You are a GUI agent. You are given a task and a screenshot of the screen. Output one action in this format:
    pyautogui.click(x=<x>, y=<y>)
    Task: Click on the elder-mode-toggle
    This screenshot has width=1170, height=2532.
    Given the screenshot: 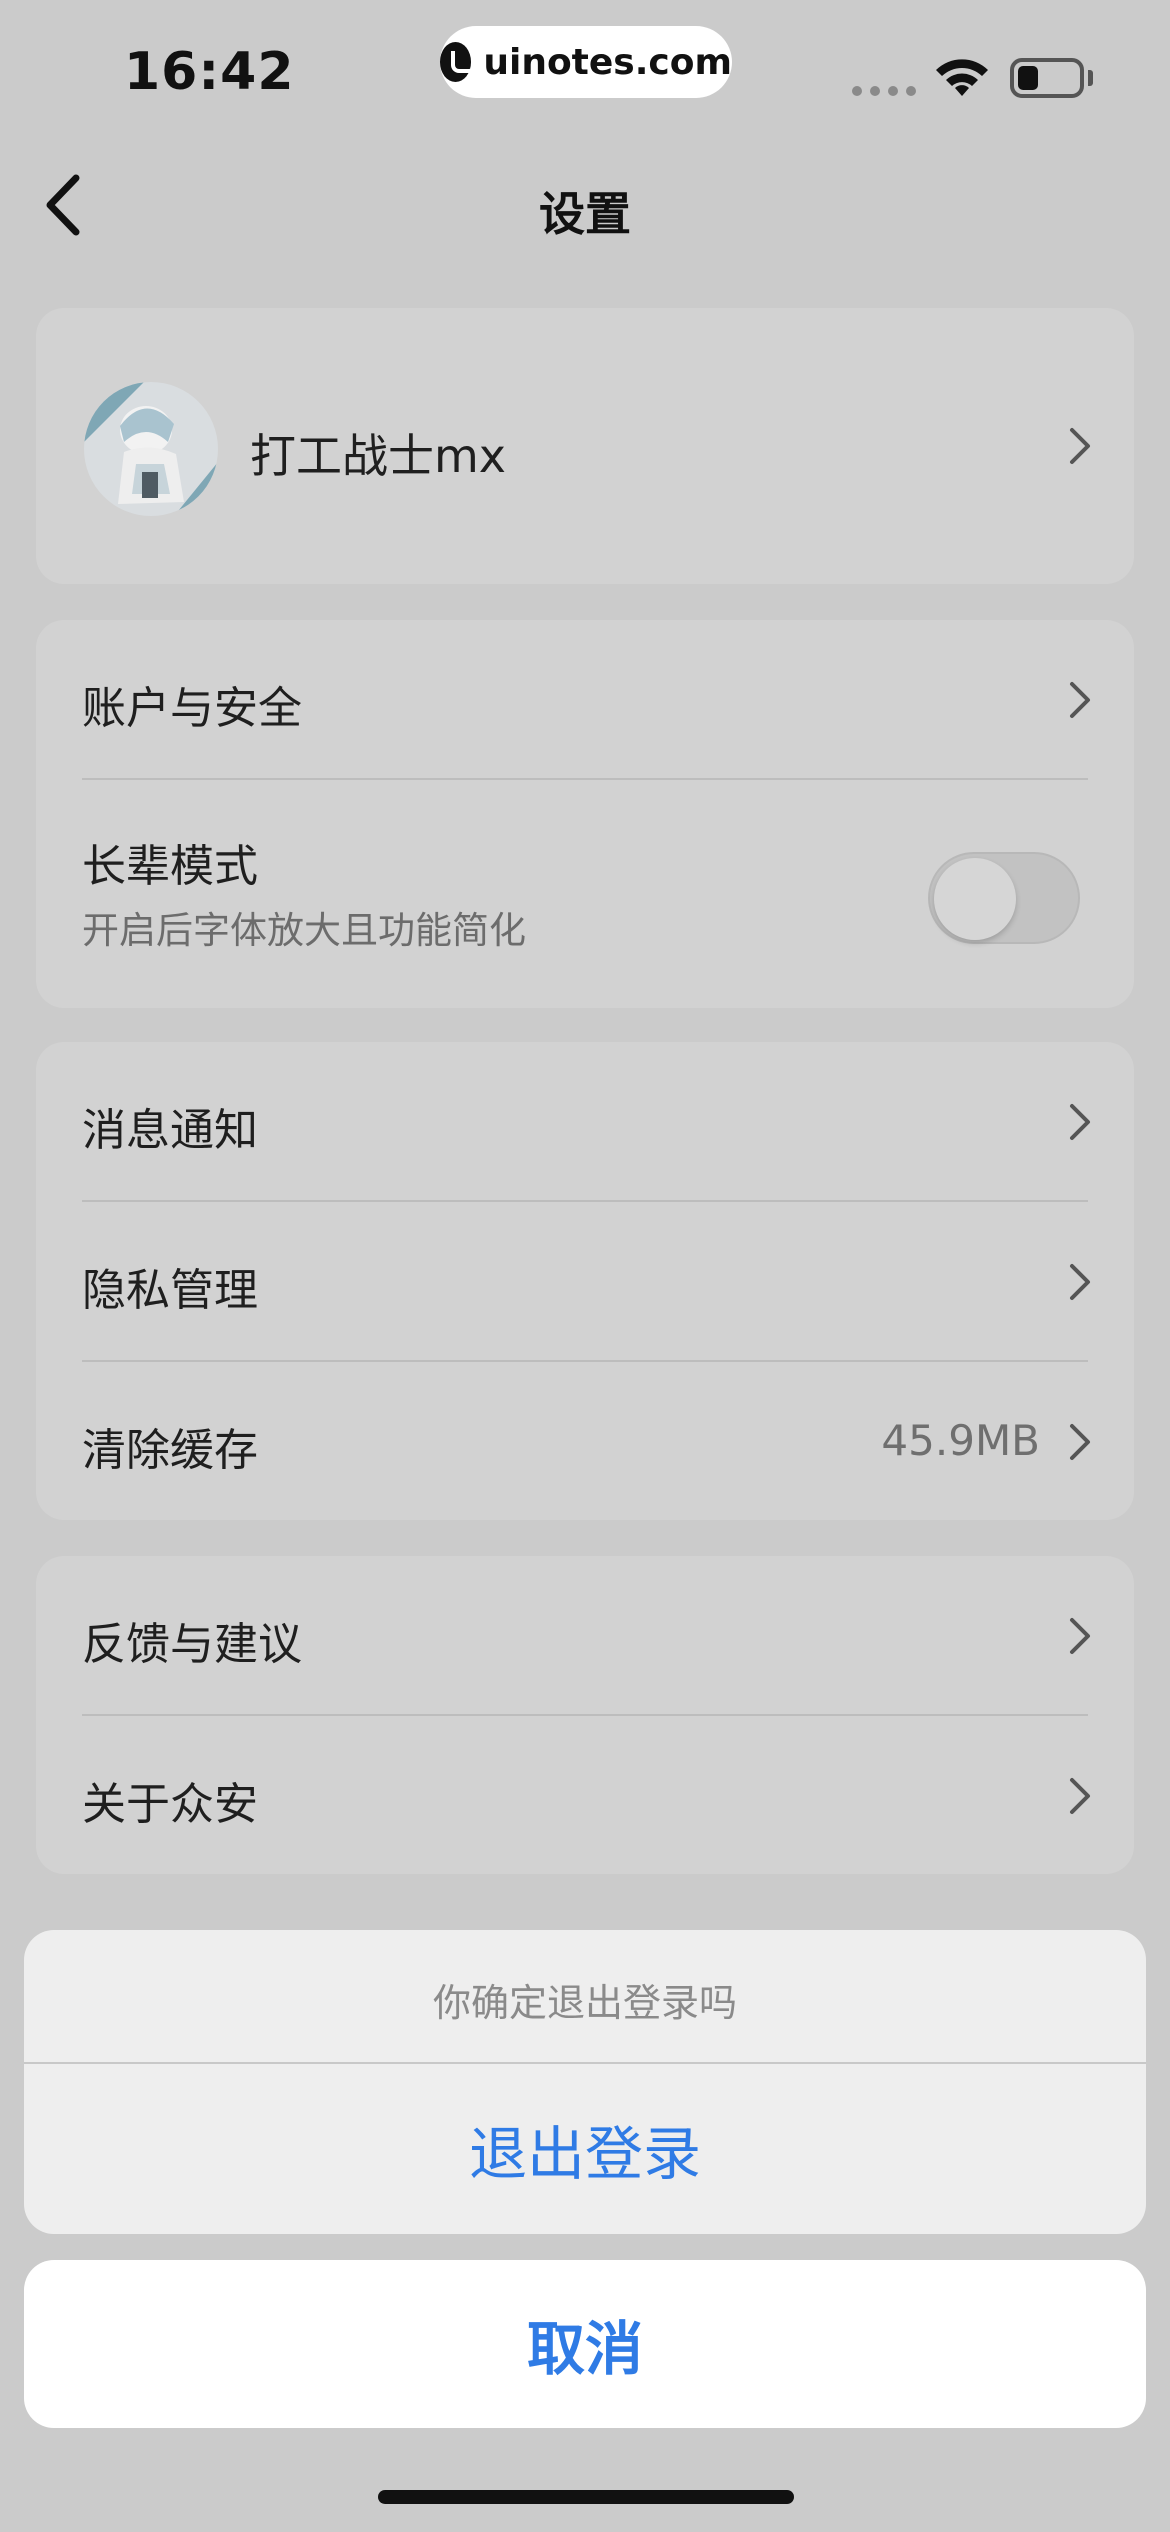 What is the action you would take?
    pyautogui.click(x=1004, y=898)
    